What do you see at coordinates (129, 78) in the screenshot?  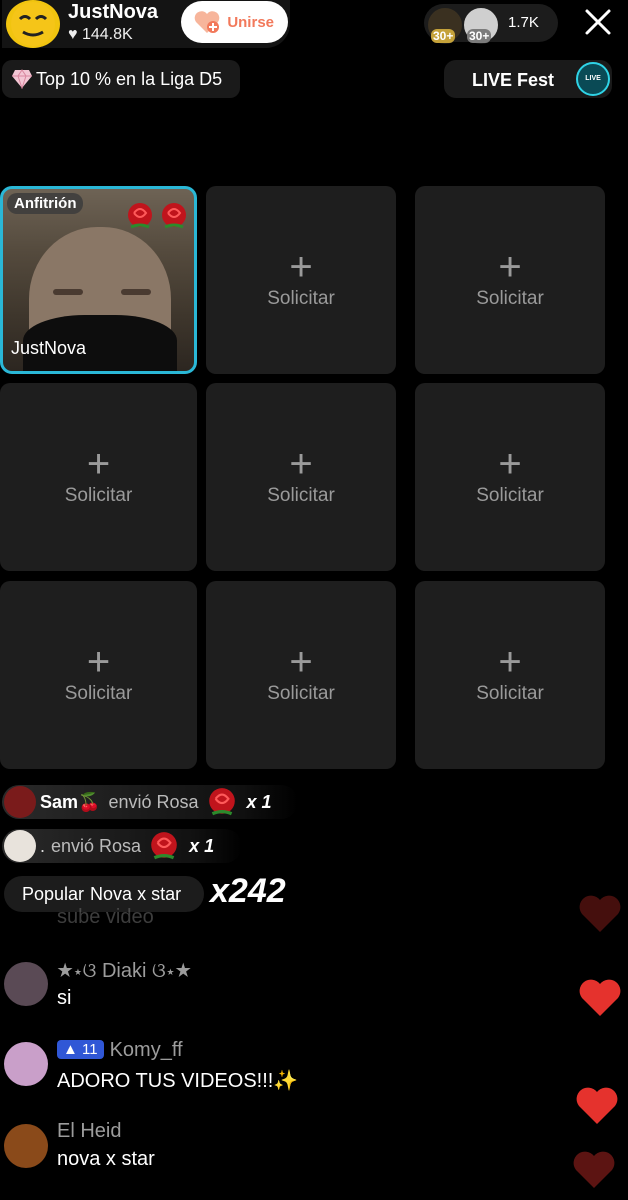 I see `league-text: Top 10 % en la Liga D5` at bounding box center [129, 78].